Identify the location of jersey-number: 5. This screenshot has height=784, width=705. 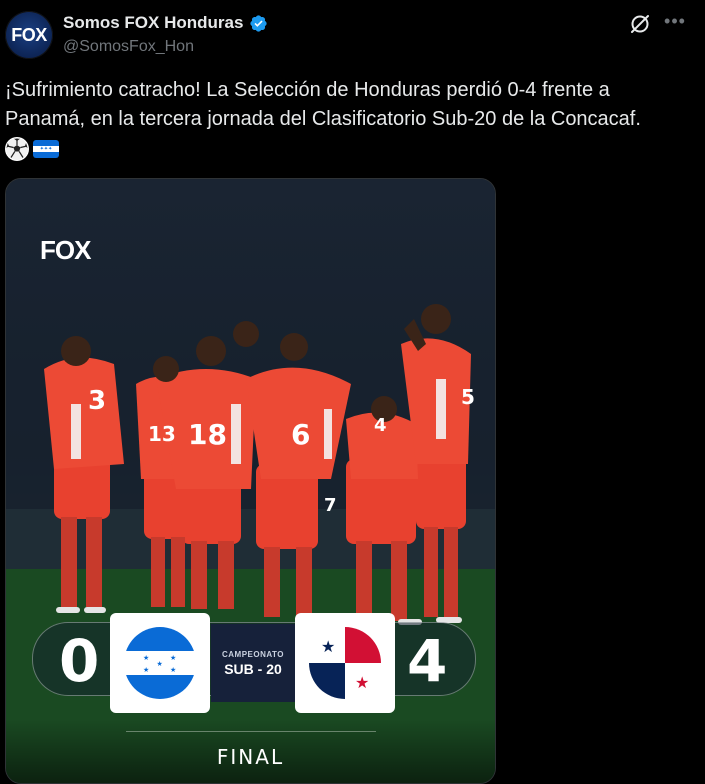
(468, 397).